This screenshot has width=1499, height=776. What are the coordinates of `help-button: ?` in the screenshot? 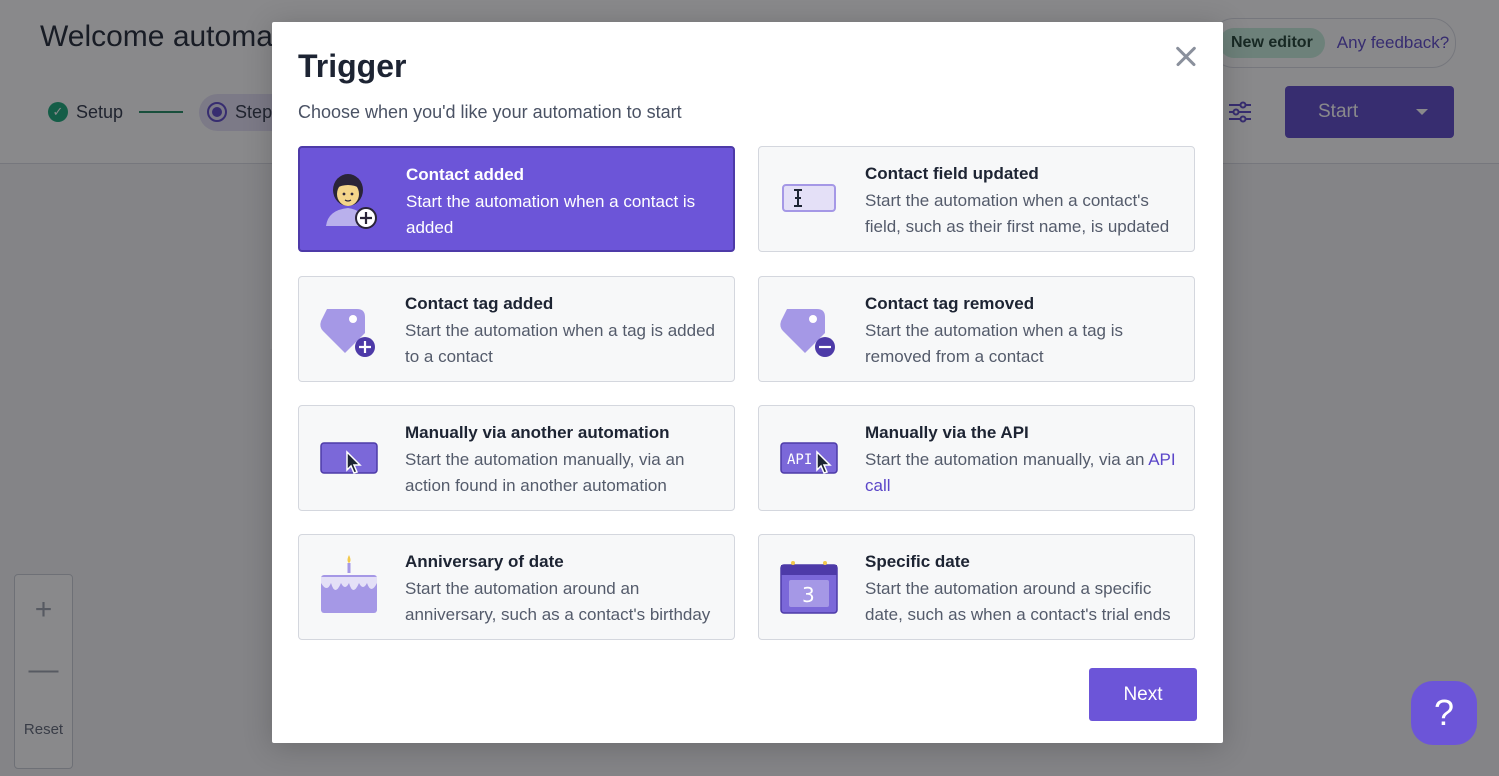 It's located at (1444, 713).